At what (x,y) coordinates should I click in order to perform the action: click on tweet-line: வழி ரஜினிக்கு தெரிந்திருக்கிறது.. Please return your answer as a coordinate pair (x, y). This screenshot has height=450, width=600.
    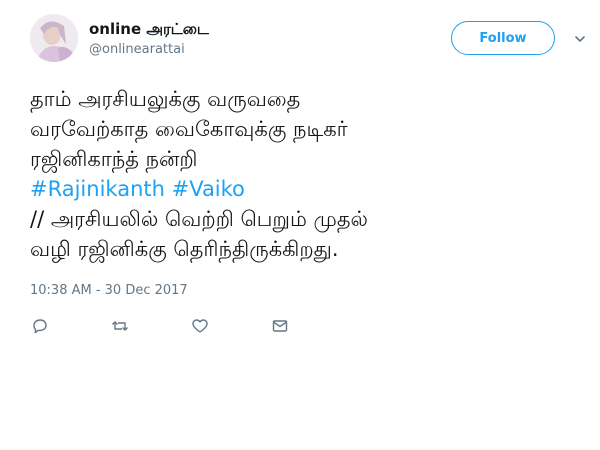
    Looking at the image, I should click on (184, 249).